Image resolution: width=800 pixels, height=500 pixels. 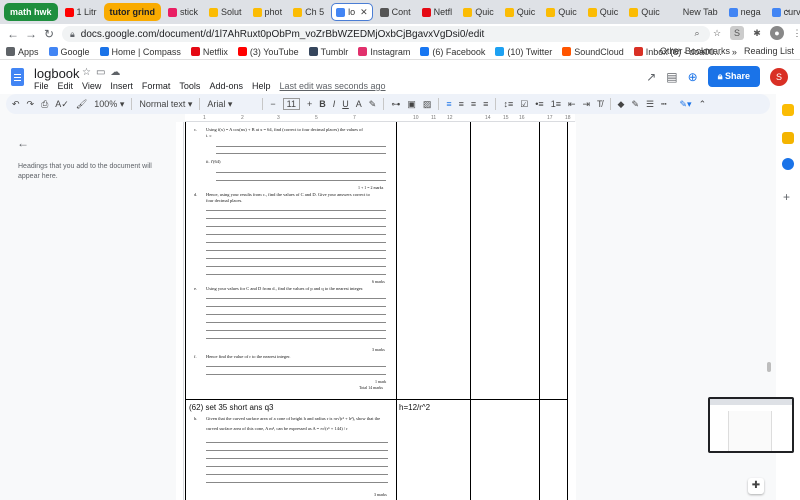 What do you see at coordinates (572, 104) in the screenshot?
I see `decrease-indent-icon: ⇤` at bounding box center [572, 104].